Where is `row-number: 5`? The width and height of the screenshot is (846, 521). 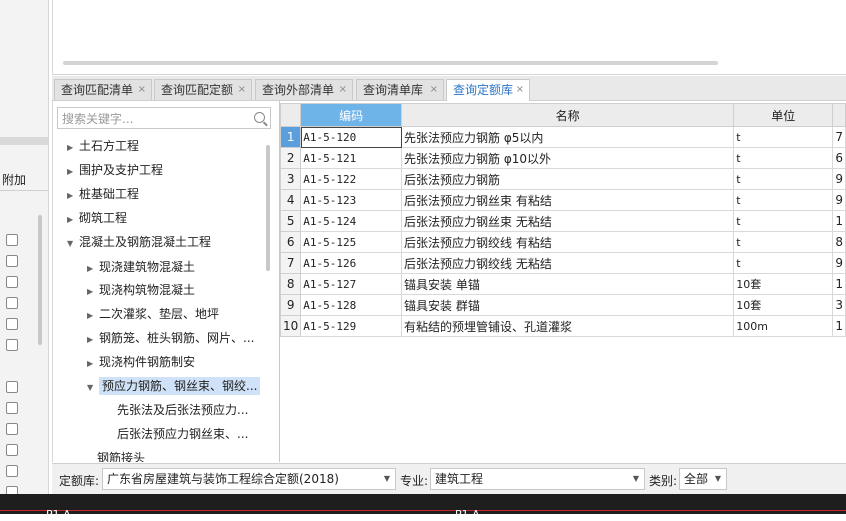 row-number: 5 is located at coordinates (290, 221).